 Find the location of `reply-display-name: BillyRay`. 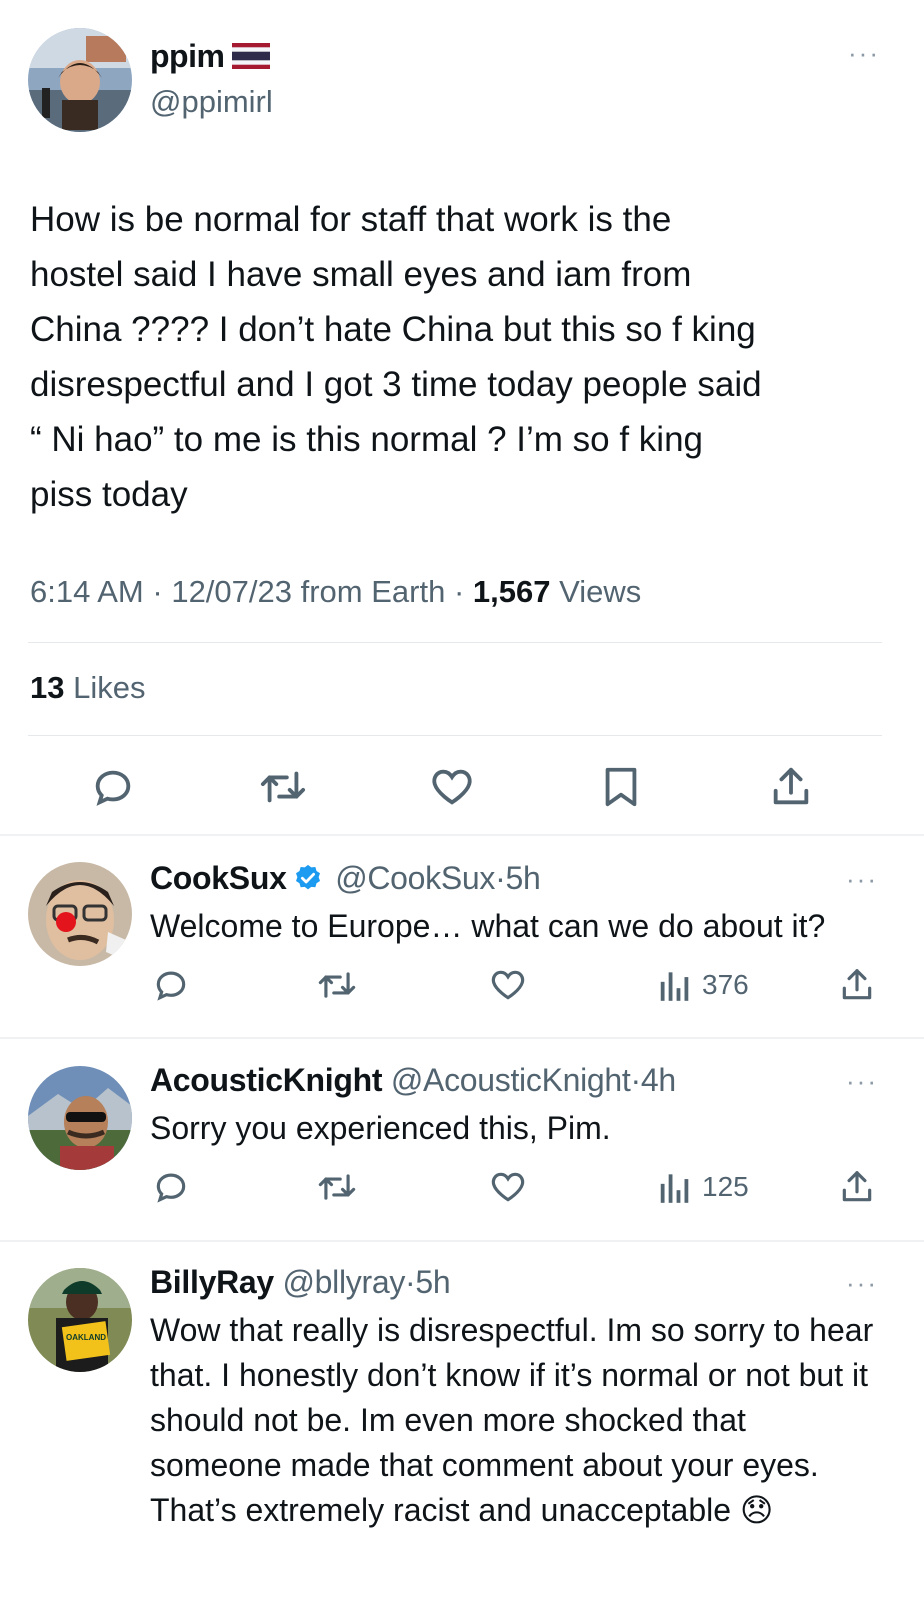

reply-display-name: BillyRay is located at coordinates (212, 1282).